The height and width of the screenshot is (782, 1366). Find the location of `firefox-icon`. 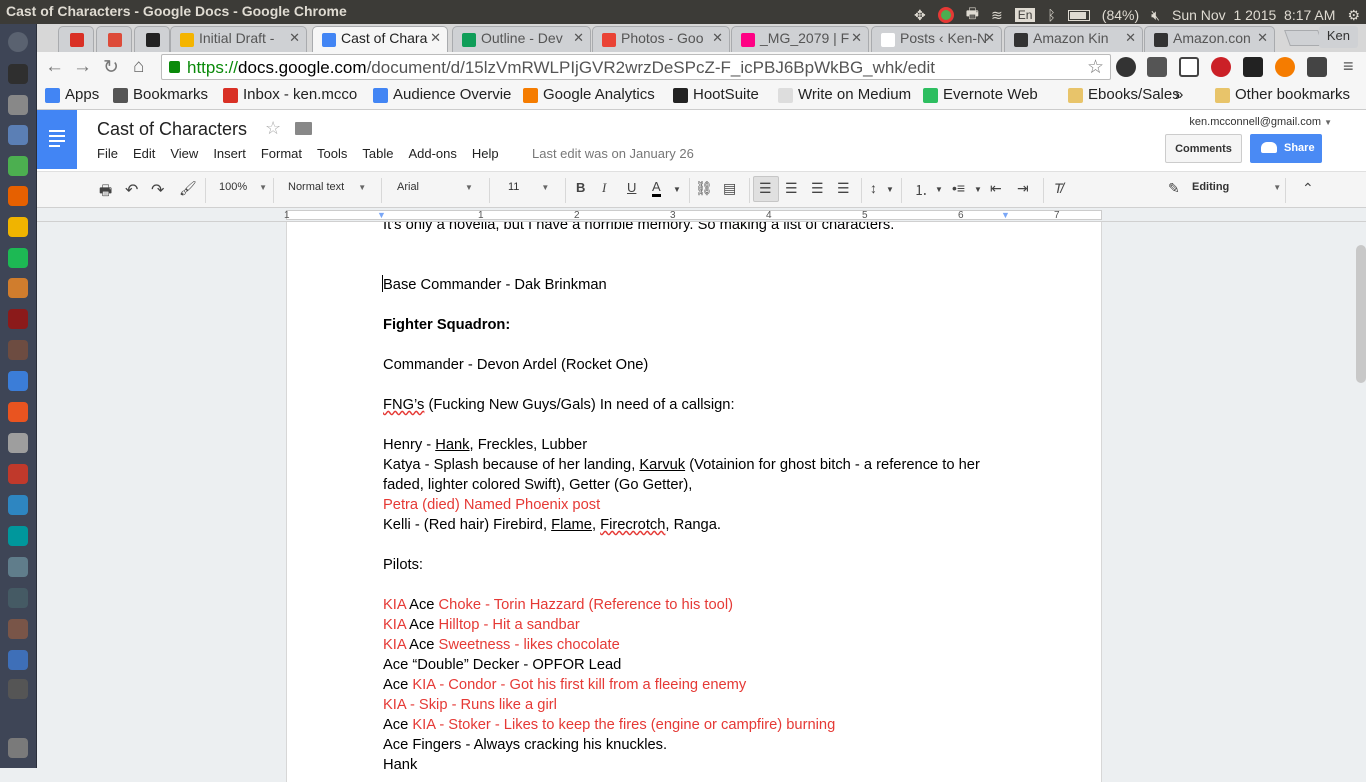

firefox-icon is located at coordinates (18, 196).